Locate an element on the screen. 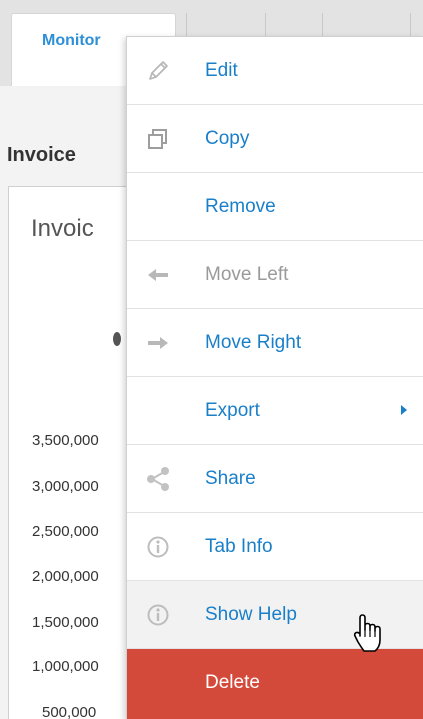 Image resolution: width=423 pixels, height=719 pixels. share-icon is located at coordinates (158, 479).